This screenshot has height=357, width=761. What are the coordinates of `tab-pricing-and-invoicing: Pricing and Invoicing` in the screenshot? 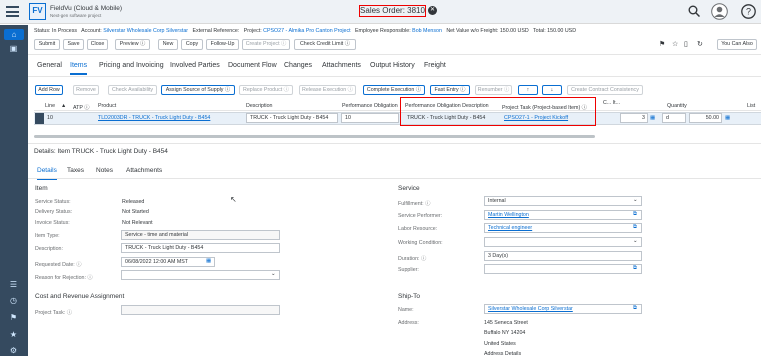 It's located at (131, 65).